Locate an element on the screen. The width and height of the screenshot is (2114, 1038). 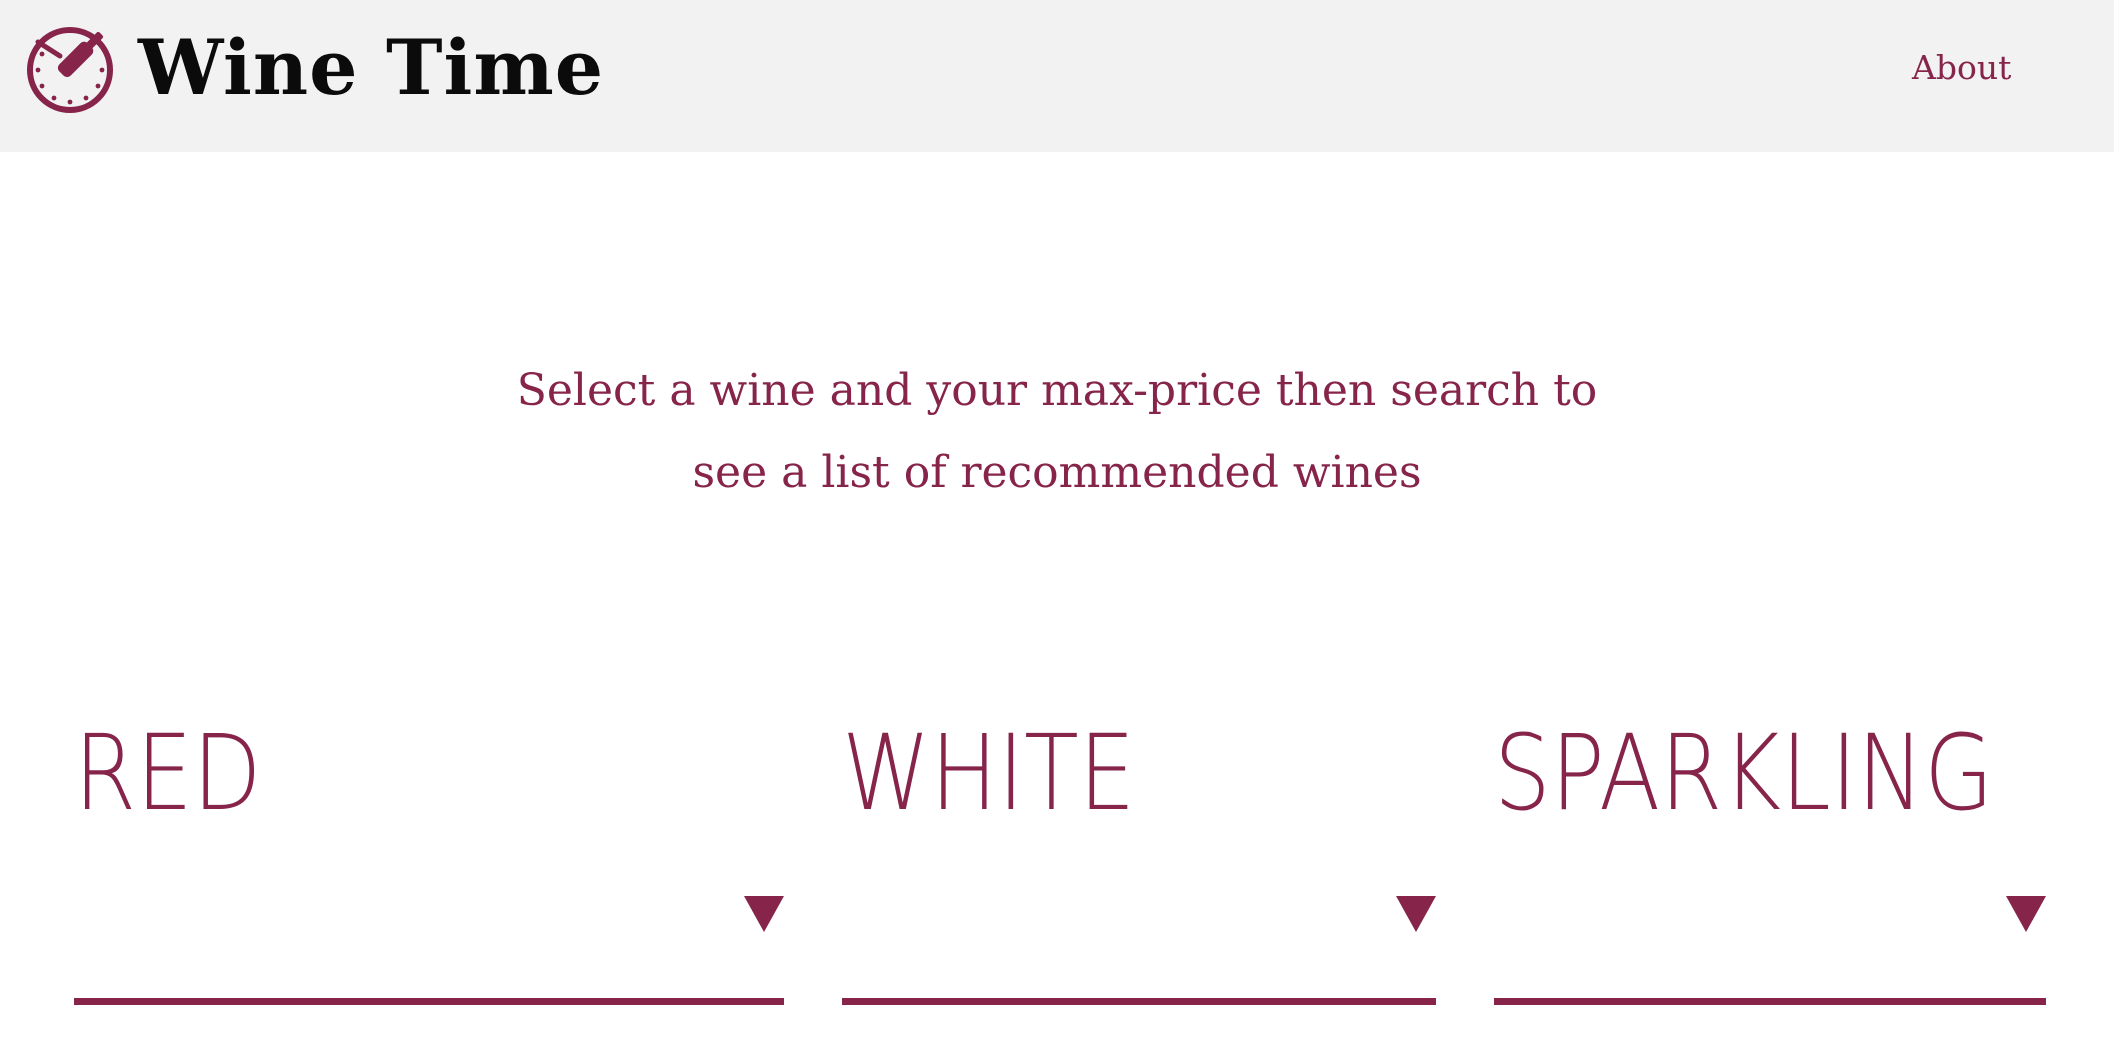
red-label: RED is located at coordinates (168, 773).